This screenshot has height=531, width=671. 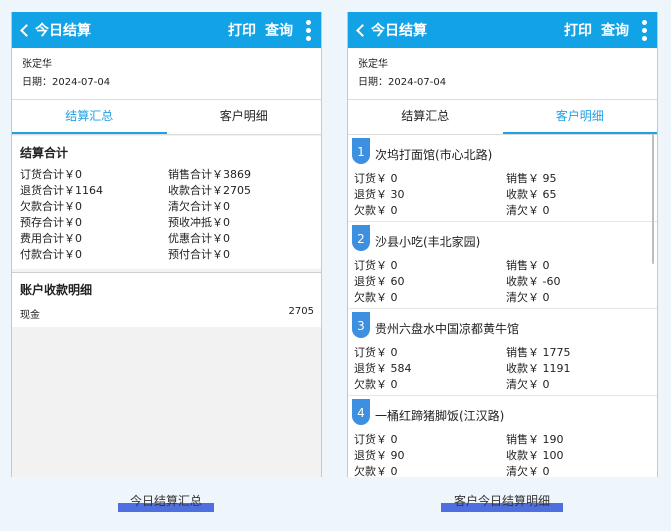 I want to click on customer-field: 收款￥ 1191, so click(x=538, y=368).